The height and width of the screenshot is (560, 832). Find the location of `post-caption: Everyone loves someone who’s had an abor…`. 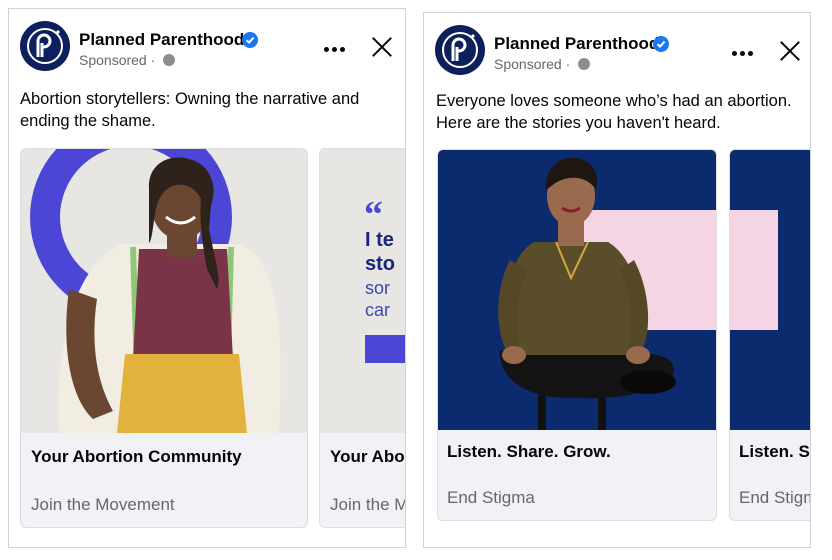

post-caption: Everyone loves someone who’s had an abor… is located at coordinates (614, 112).